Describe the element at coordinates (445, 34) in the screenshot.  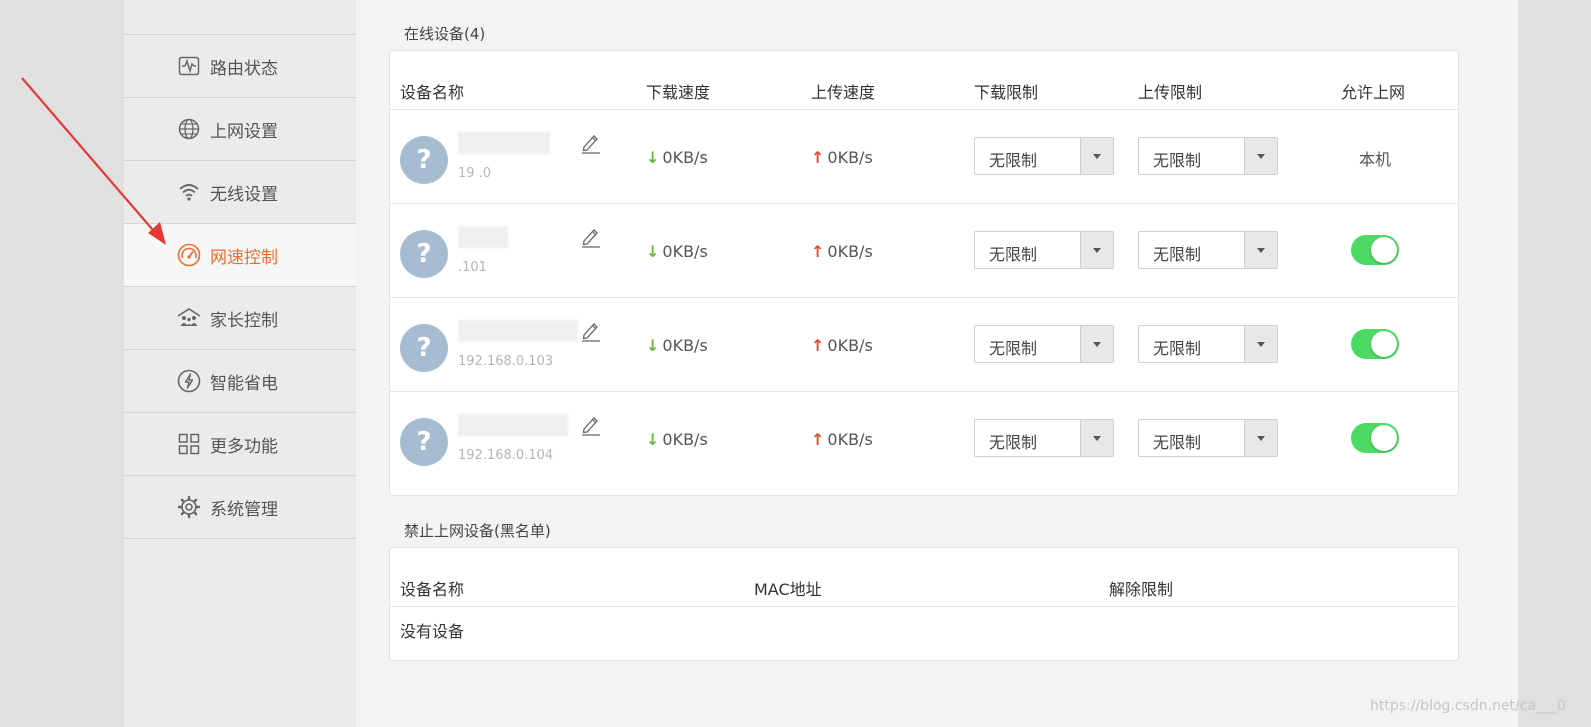
I see `online-devices-title: 在线设备(4)` at that location.